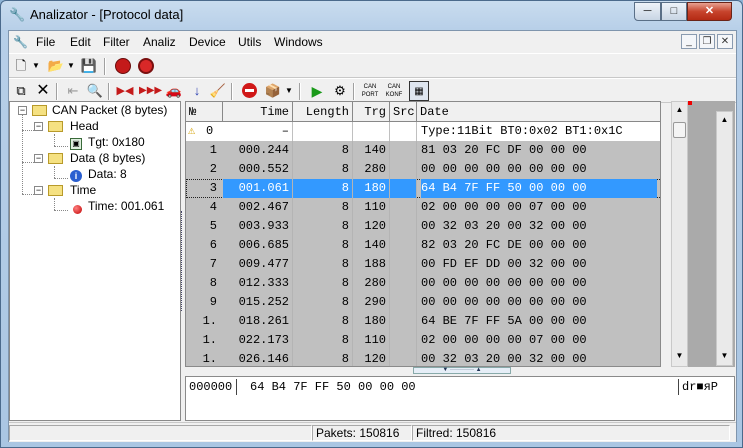 The width and height of the screenshot is (743, 448). I want to click on table-row-info: ⚠ 0 – Type:11Bit BT0:0x02 BT1:0x1C, so click(423, 131).